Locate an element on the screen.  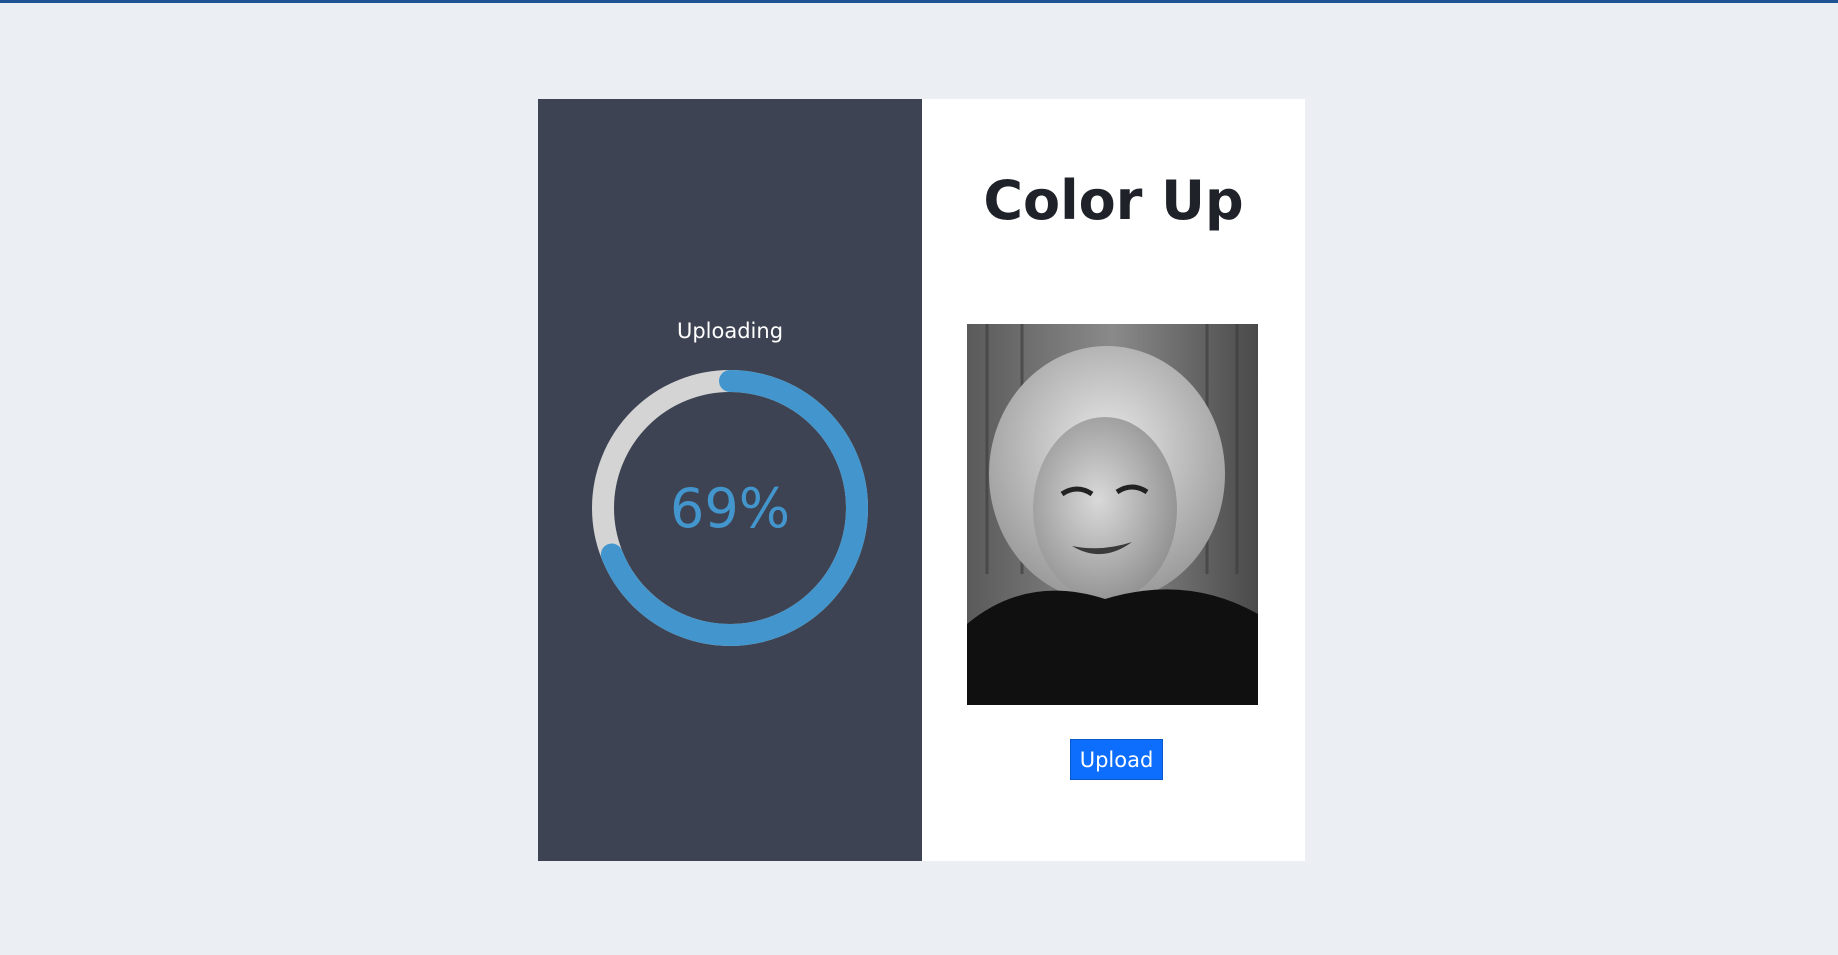
top-accent-bar is located at coordinates (919, 1).